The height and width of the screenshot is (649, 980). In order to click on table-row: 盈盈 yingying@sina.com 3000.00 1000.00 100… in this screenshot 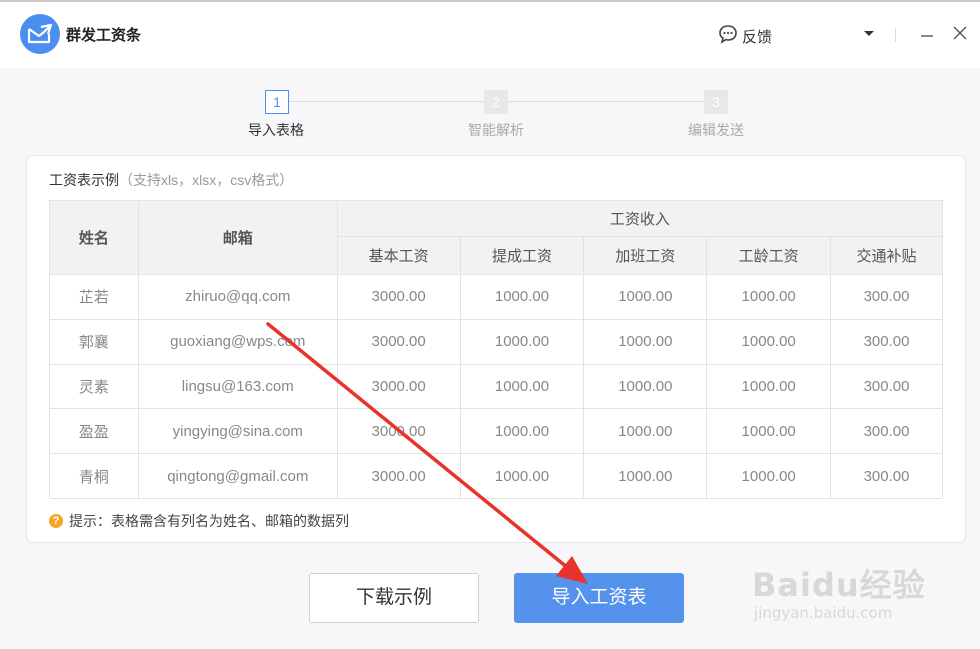, I will do `click(496, 431)`.